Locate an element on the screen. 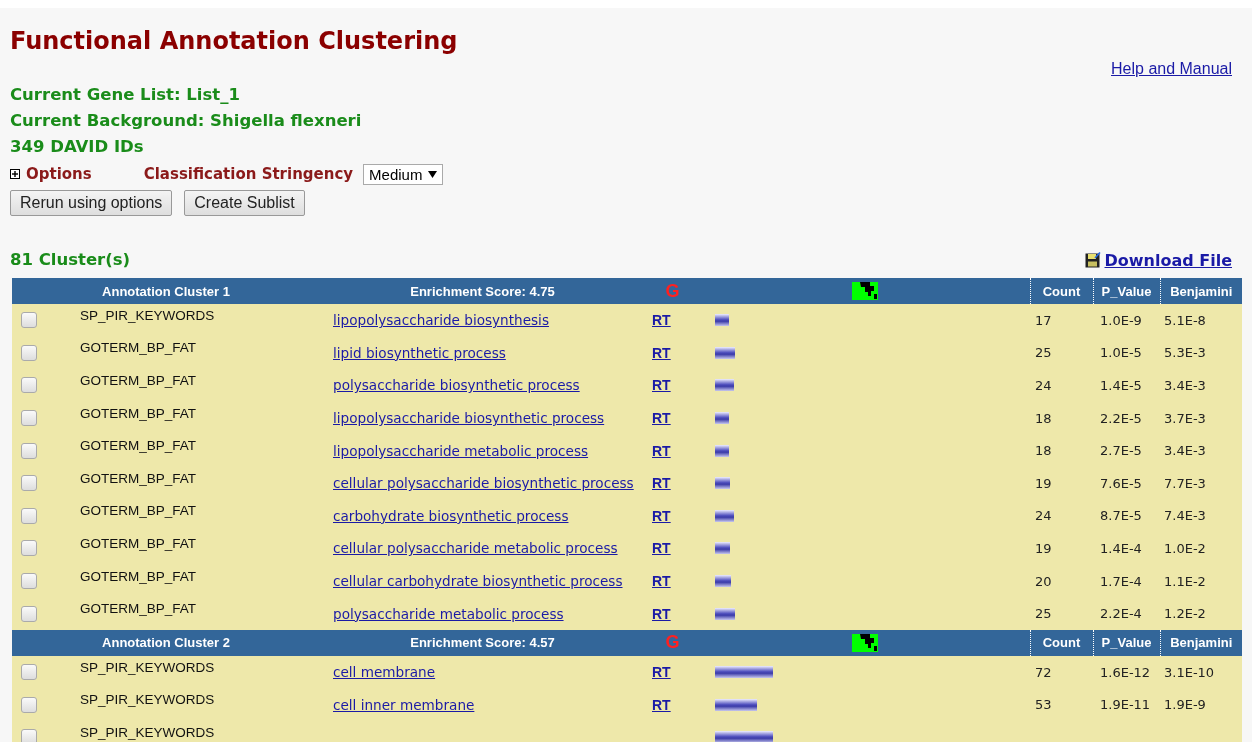  count-value: 53 is located at coordinates (1043, 705).